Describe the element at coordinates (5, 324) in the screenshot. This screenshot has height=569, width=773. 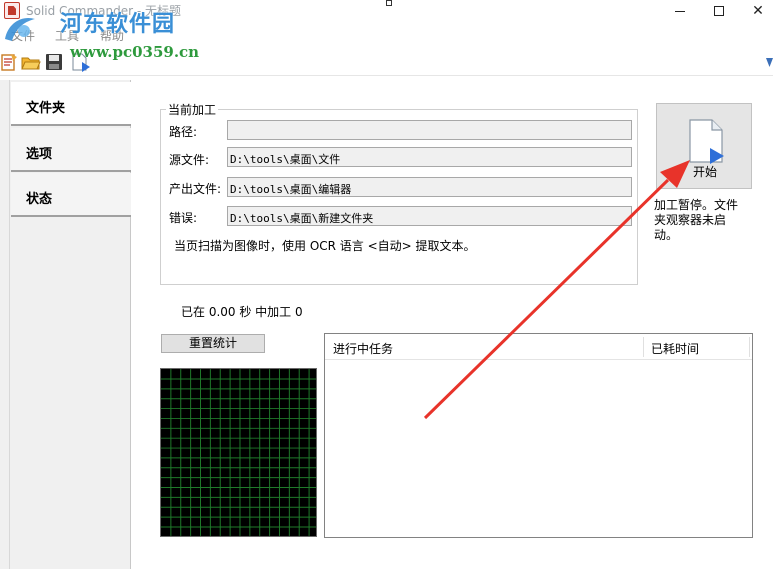
I see `left-nav-edge` at that location.